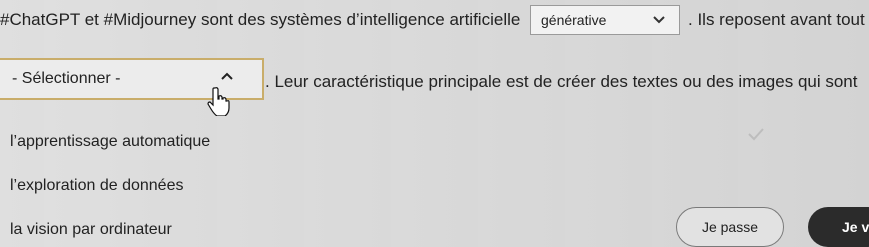  What do you see at coordinates (96, 186) in the screenshot?
I see `dropdown-option: l’exploration de données` at bounding box center [96, 186].